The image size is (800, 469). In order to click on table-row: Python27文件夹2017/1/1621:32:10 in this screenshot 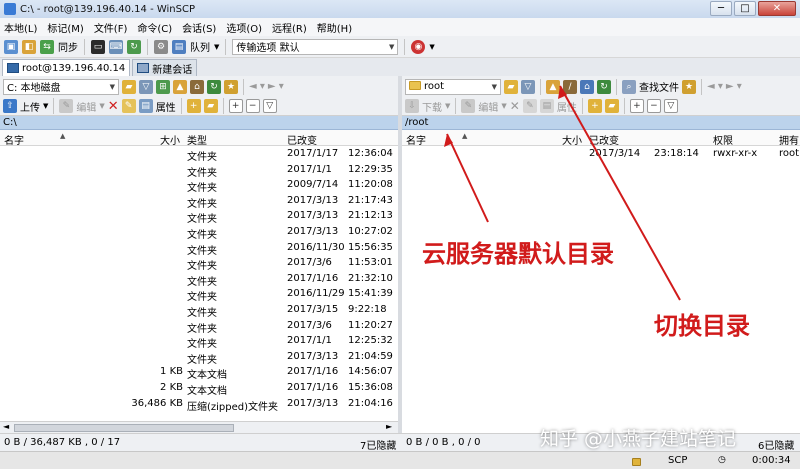, I will do `click(199, 279)`.